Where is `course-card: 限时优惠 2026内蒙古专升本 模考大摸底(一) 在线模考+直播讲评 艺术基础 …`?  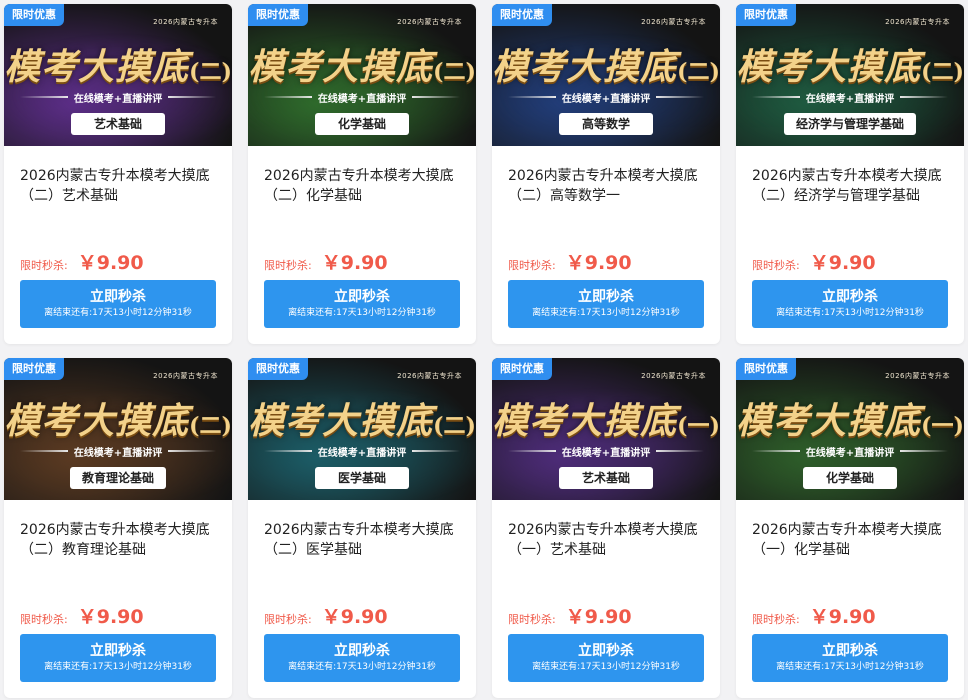 course-card: 限时优惠 2026内蒙古专升本 模考大摸底(一) 在线模考+直播讲评 艺术基础 … is located at coordinates (606, 528).